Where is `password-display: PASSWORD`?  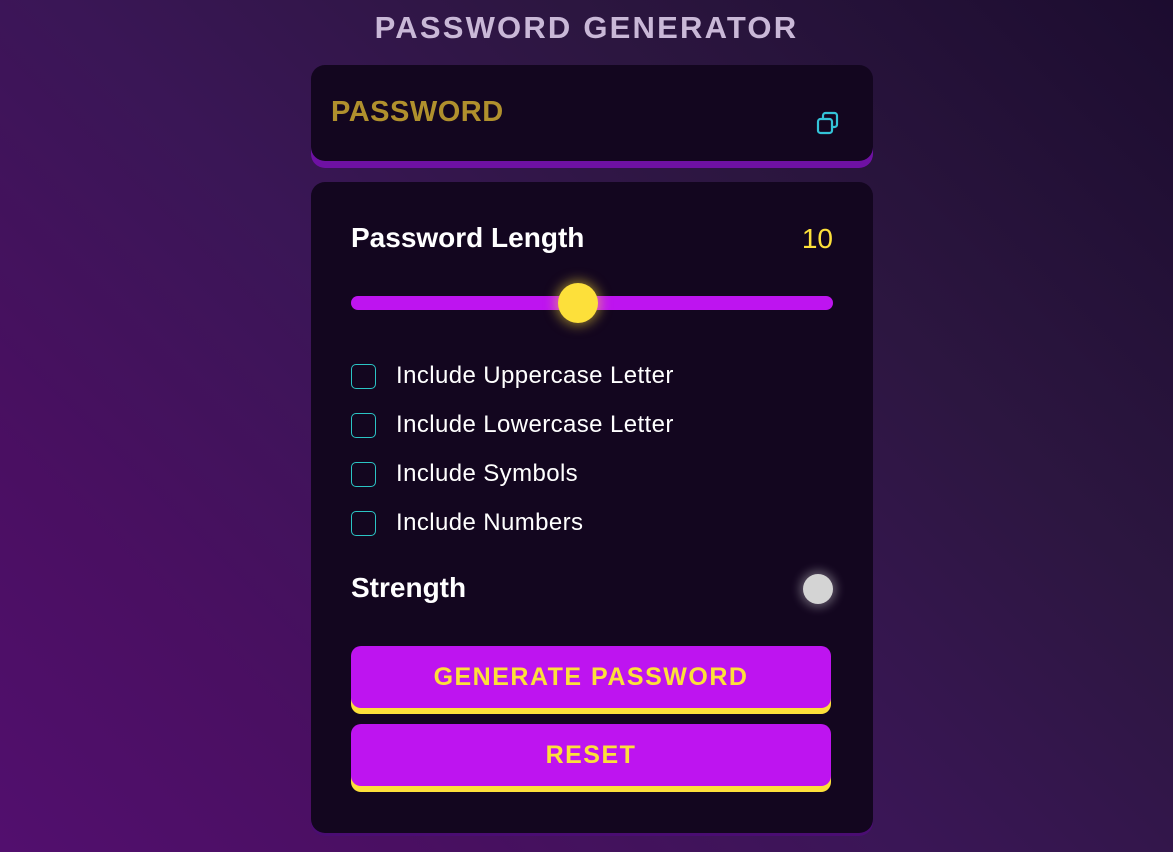 password-display: PASSWORD is located at coordinates (592, 113).